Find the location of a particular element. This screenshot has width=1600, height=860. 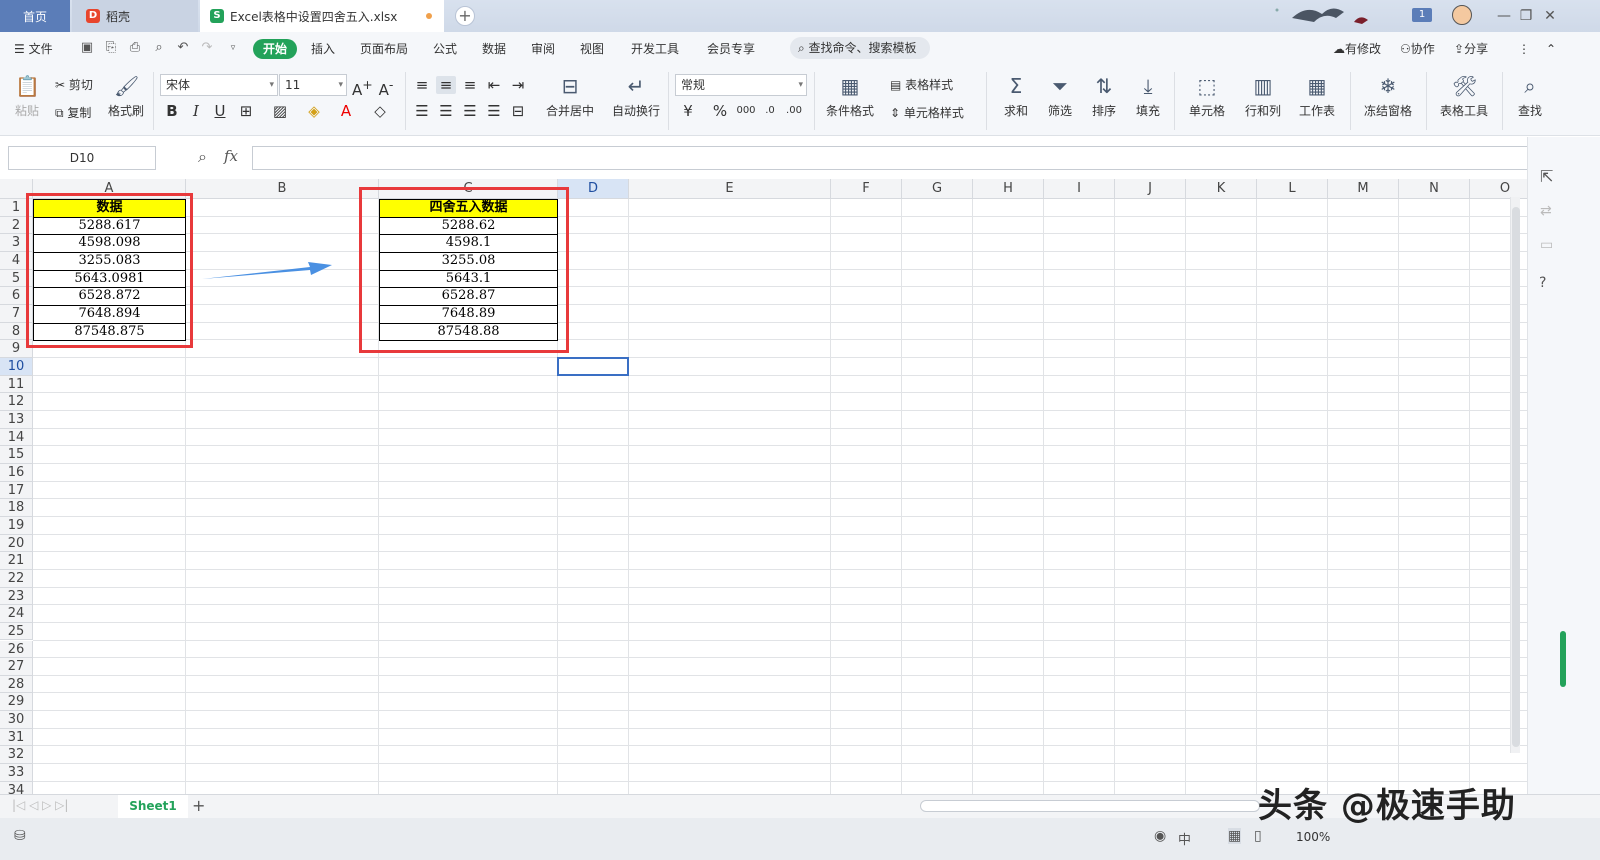

distributed-icon: ⊟ is located at coordinates (518, 111).